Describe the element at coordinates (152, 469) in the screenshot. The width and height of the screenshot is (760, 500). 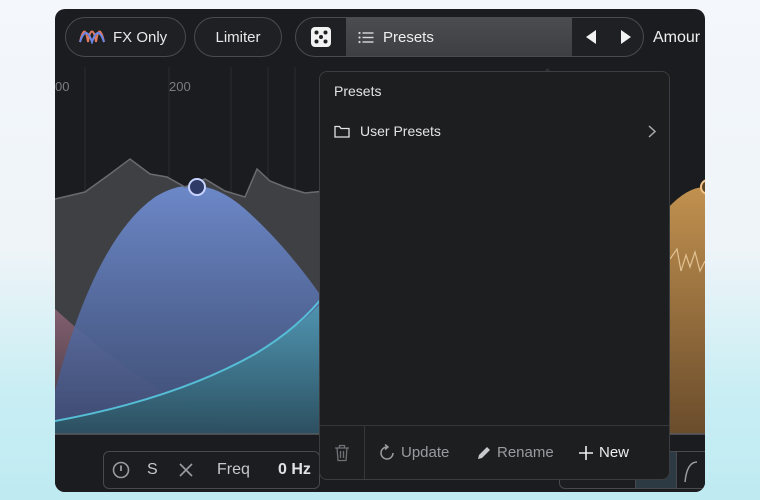
I see `solo-button: S` at that location.